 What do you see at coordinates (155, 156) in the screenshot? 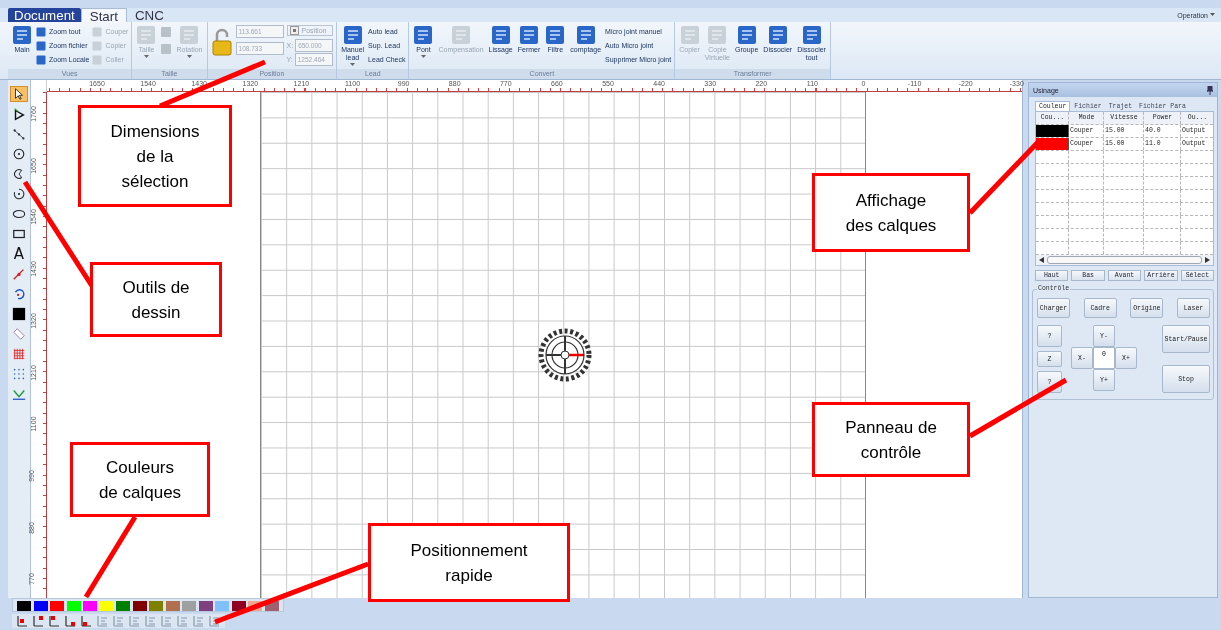
I see `callout: Dimensions de la sélection` at bounding box center [155, 156].